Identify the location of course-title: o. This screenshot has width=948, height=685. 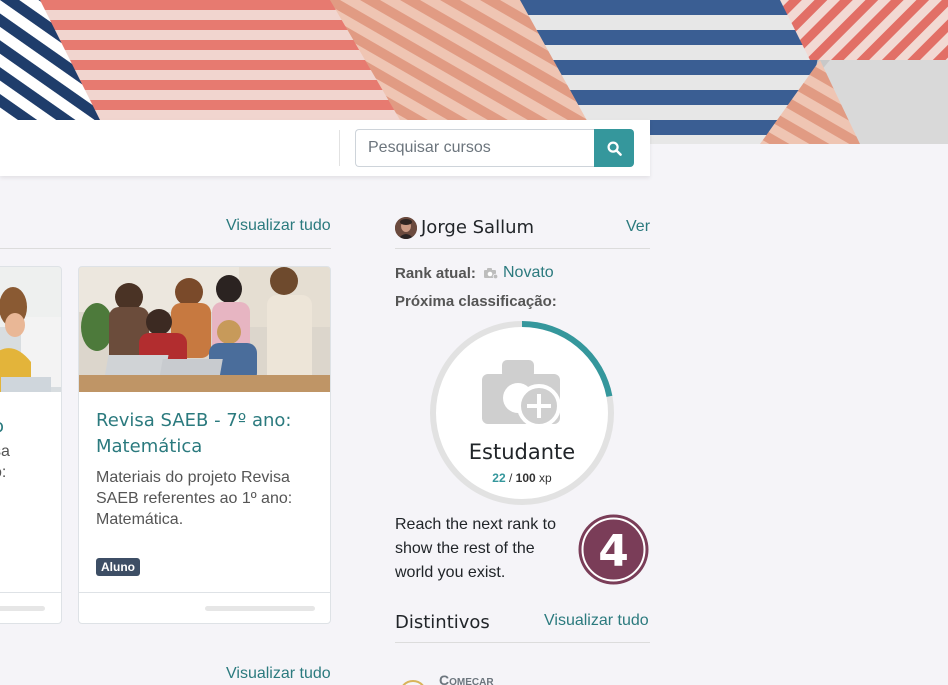
(2, 426).